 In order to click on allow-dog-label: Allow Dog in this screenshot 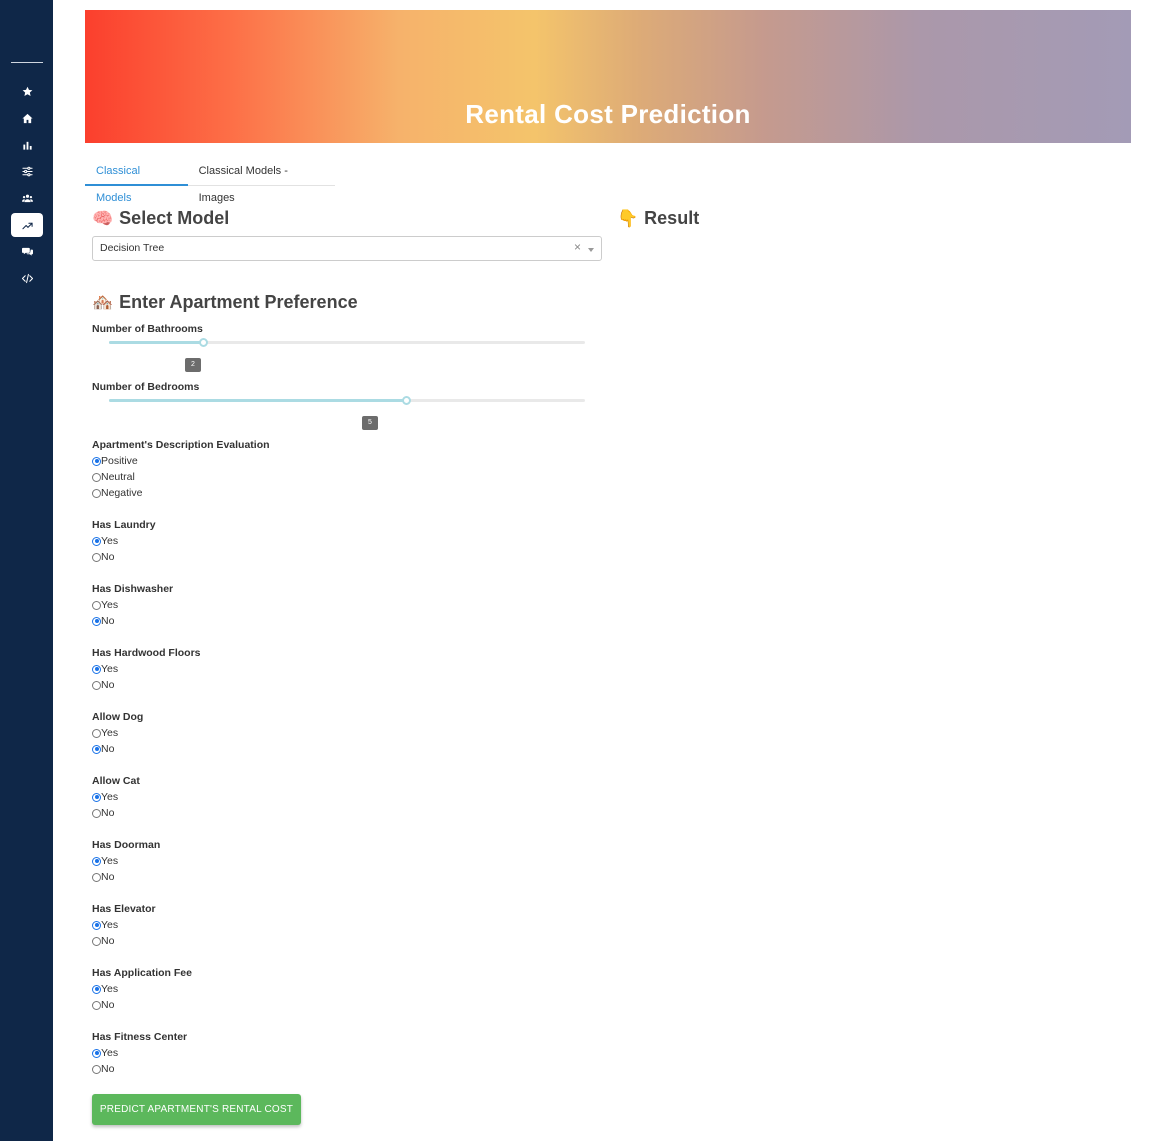, I will do `click(118, 717)`.